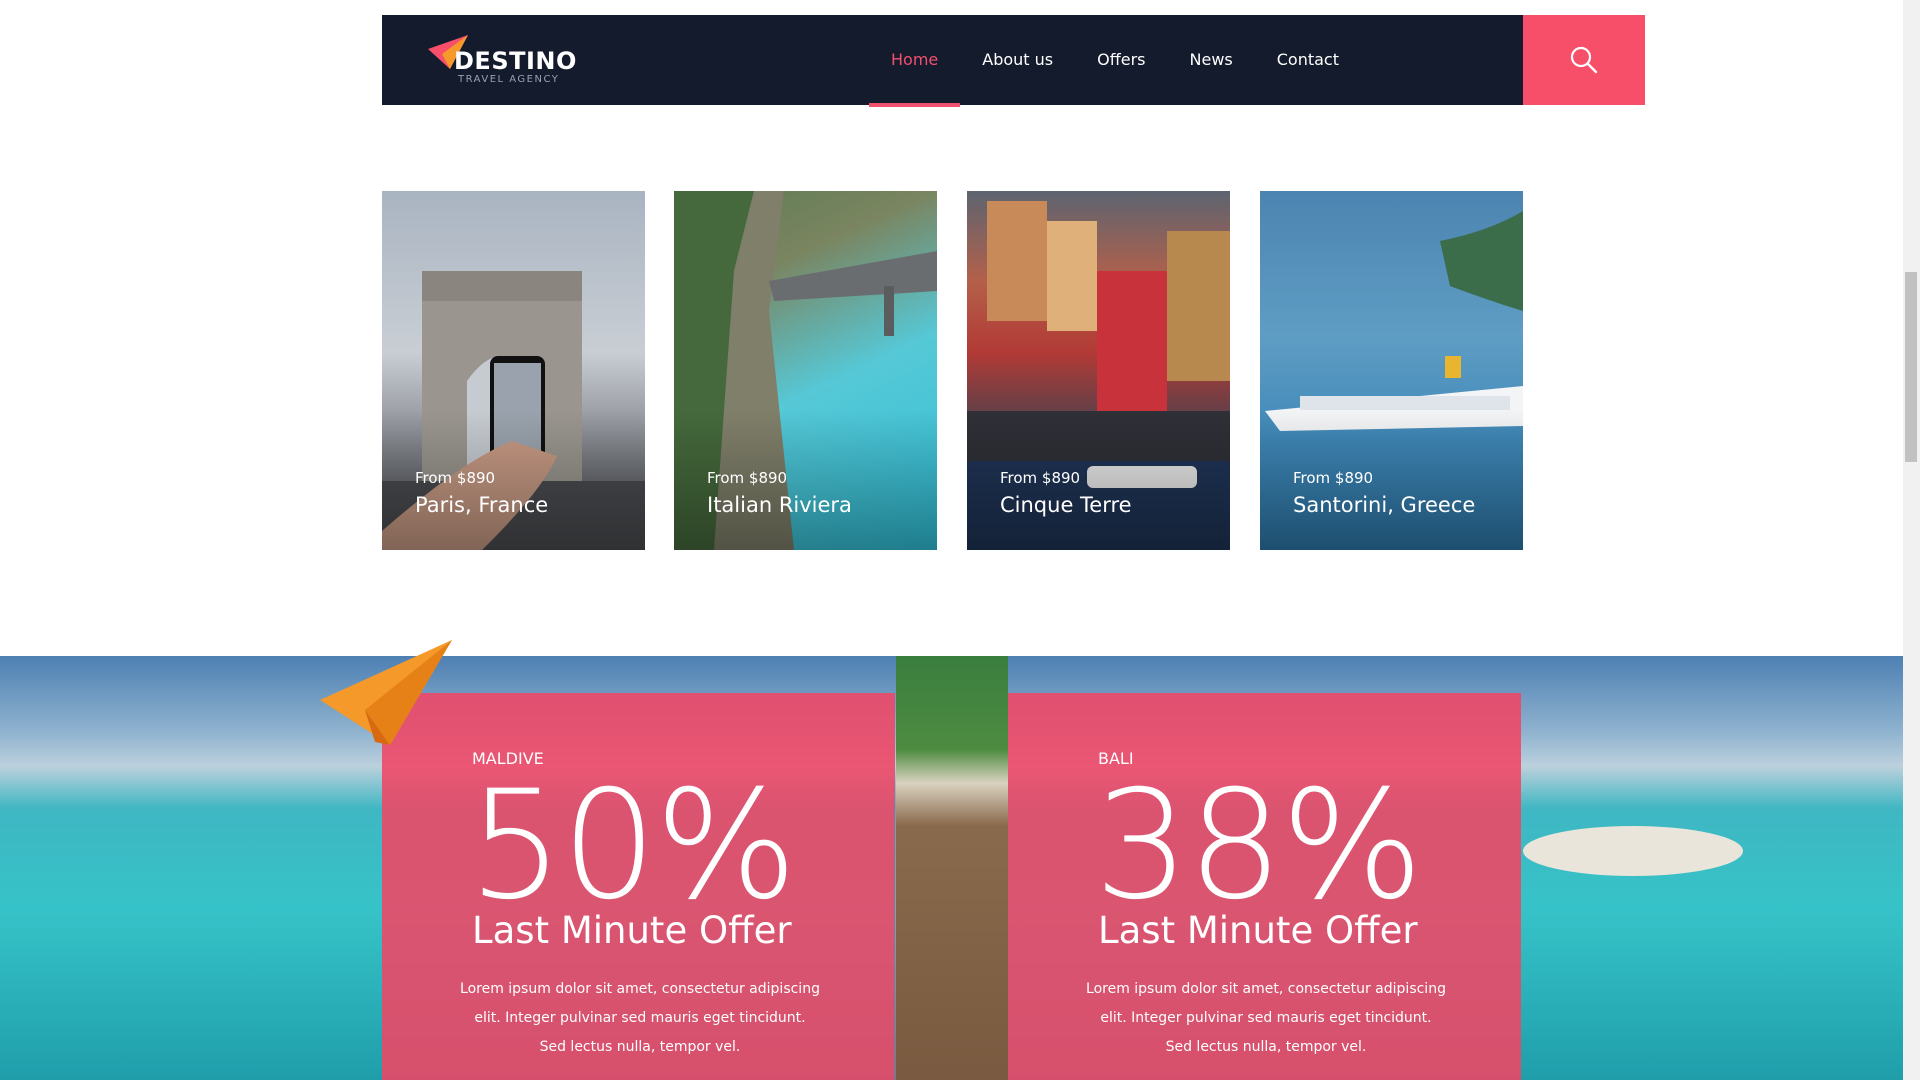 The height and width of the screenshot is (1080, 1920). What do you see at coordinates (1258, 846) in the screenshot?
I see `offer-discount: 38%` at bounding box center [1258, 846].